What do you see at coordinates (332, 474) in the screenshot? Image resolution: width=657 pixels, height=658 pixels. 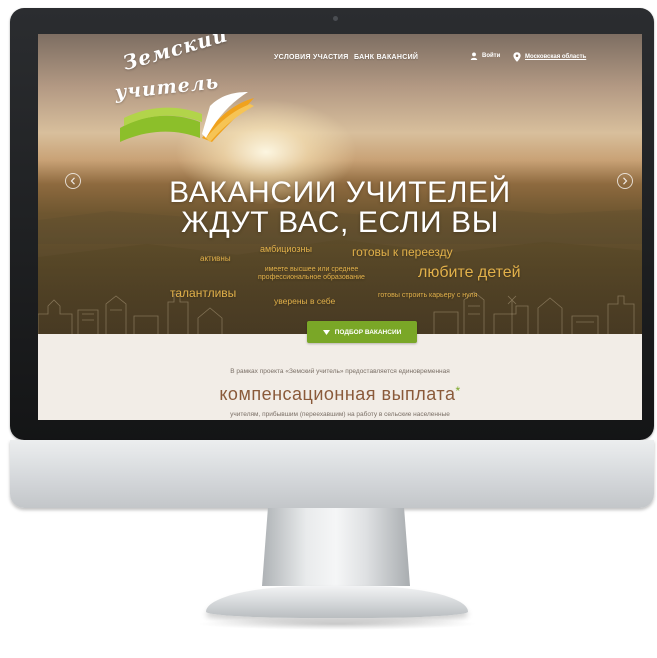 I see `monitor-chin` at bounding box center [332, 474].